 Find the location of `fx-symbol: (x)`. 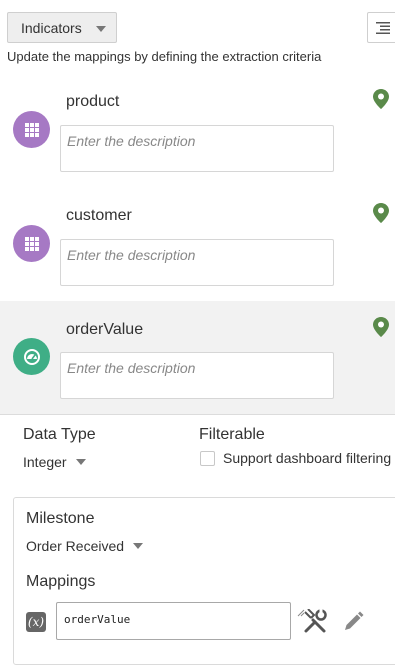

fx-symbol: (x) is located at coordinates (36, 622).